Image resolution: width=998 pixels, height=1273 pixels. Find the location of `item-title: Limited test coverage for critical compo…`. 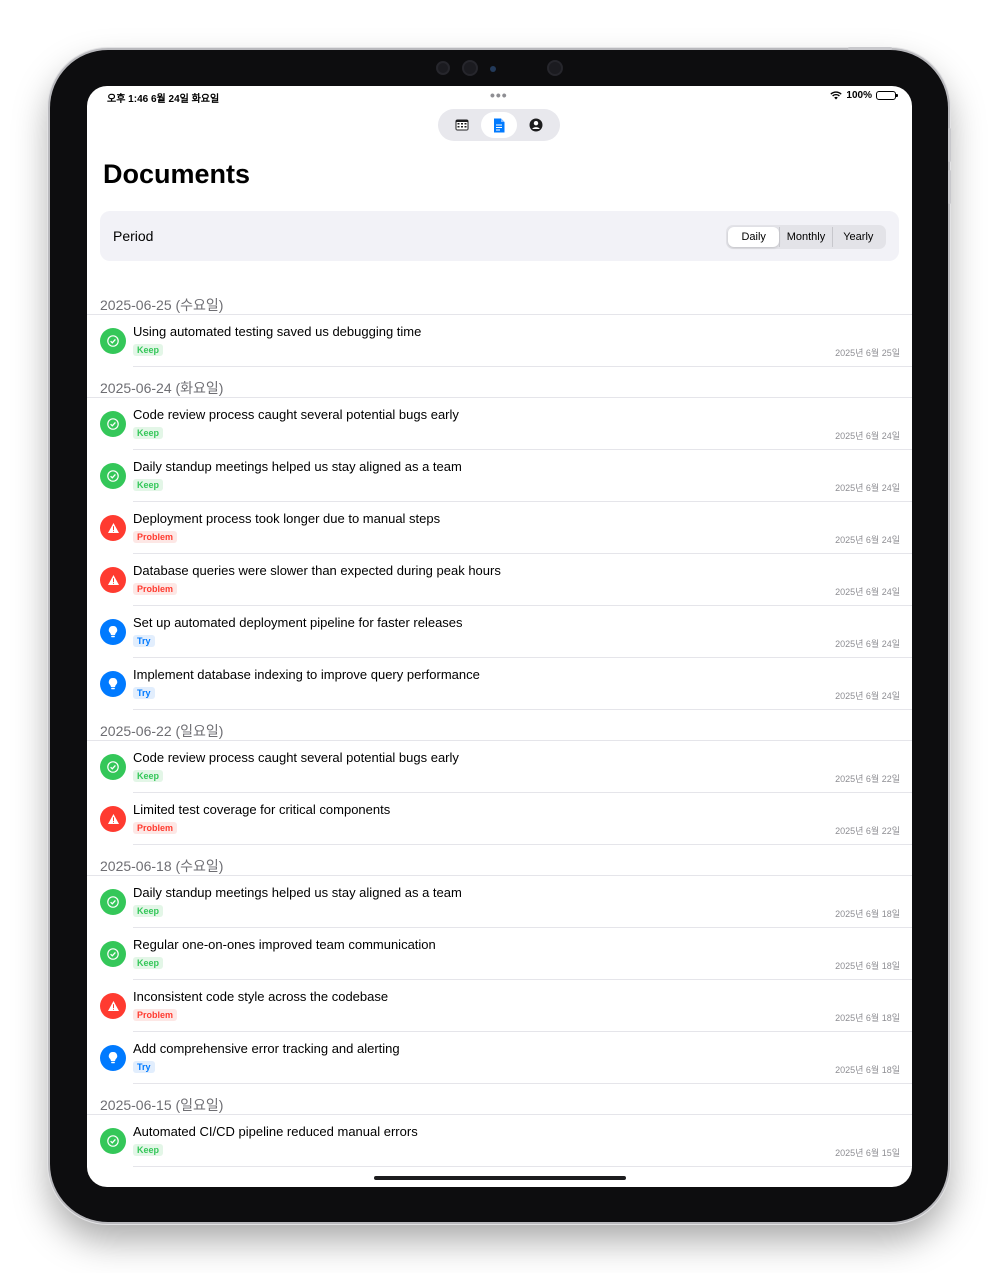

item-title: Limited test coverage for critical compo… is located at coordinates (262, 809).